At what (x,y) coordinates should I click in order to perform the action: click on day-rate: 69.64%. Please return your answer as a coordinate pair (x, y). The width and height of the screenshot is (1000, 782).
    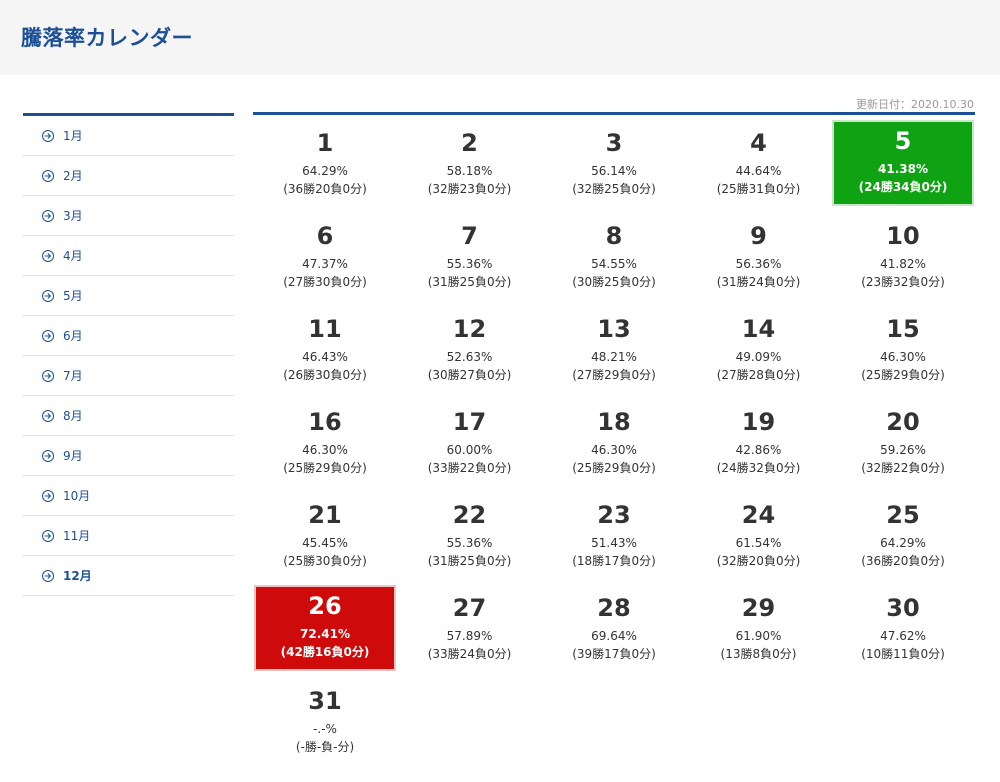
    Looking at the image, I should click on (614, 636).